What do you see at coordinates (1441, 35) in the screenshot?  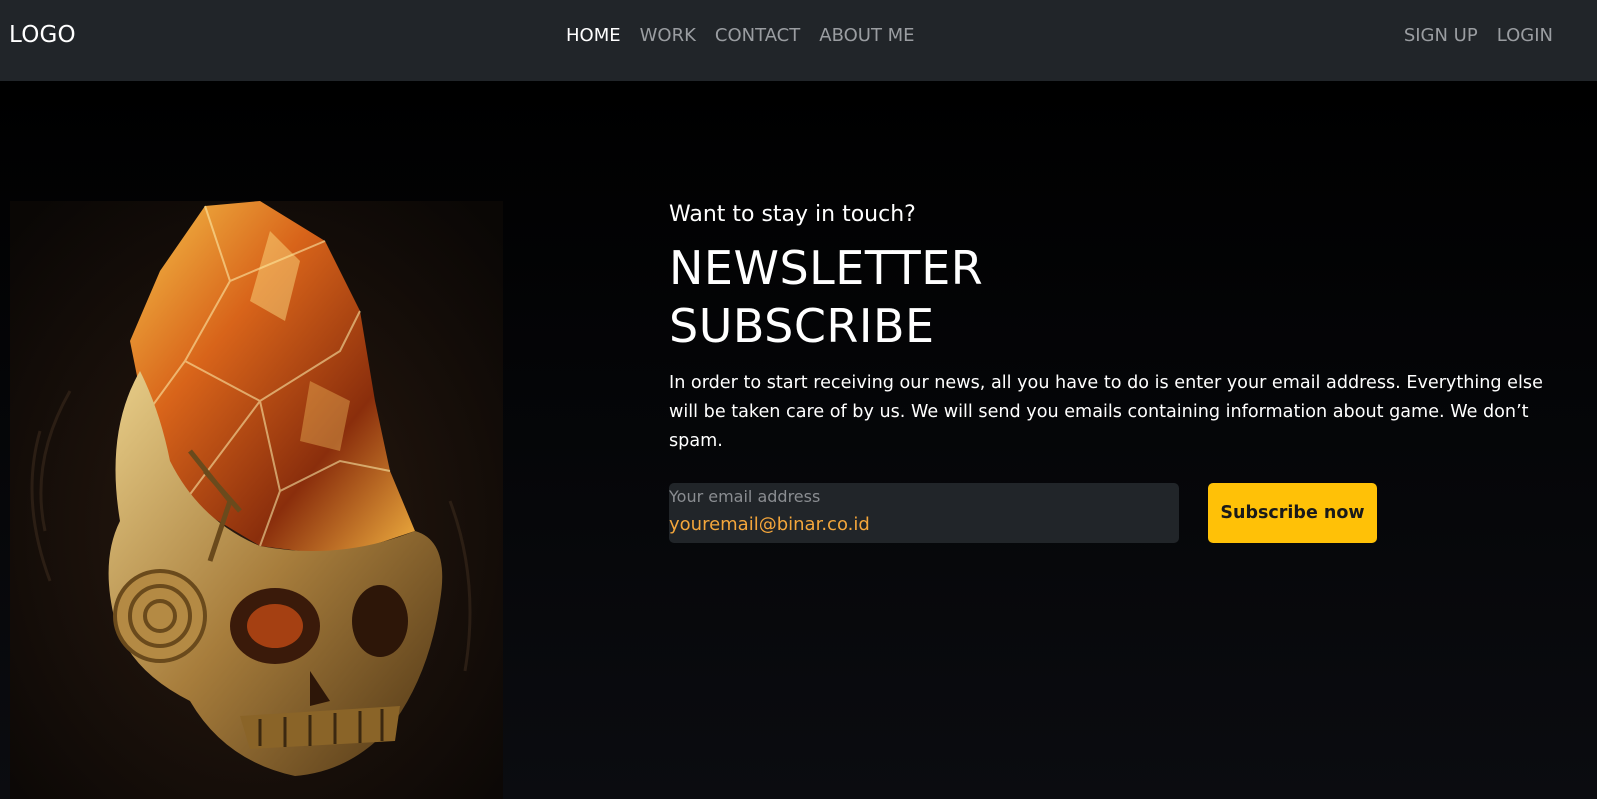 I see `sign-up-link: SIGN UP` at bounding box center [1441, 35].